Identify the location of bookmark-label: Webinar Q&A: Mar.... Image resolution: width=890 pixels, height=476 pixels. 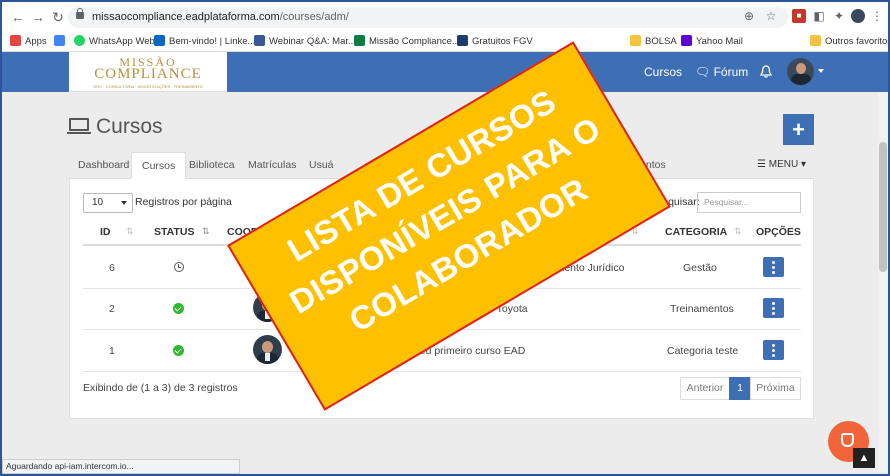
(312, 41).